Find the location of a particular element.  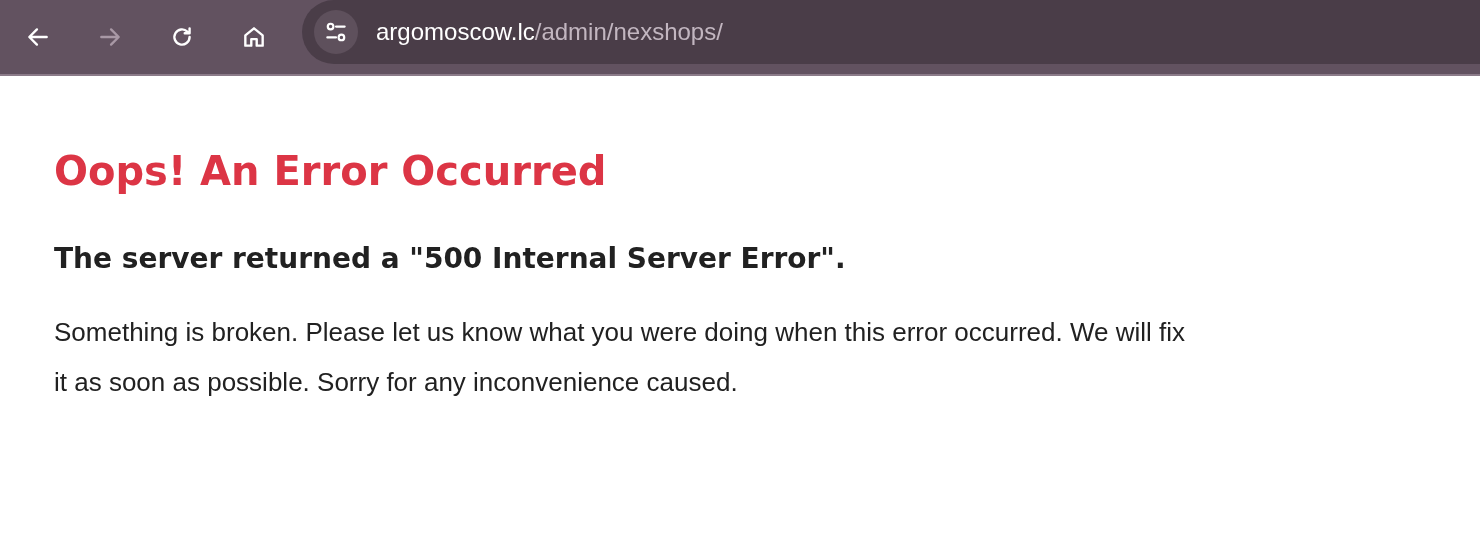

home-icon is located at coordinates (254, 37).